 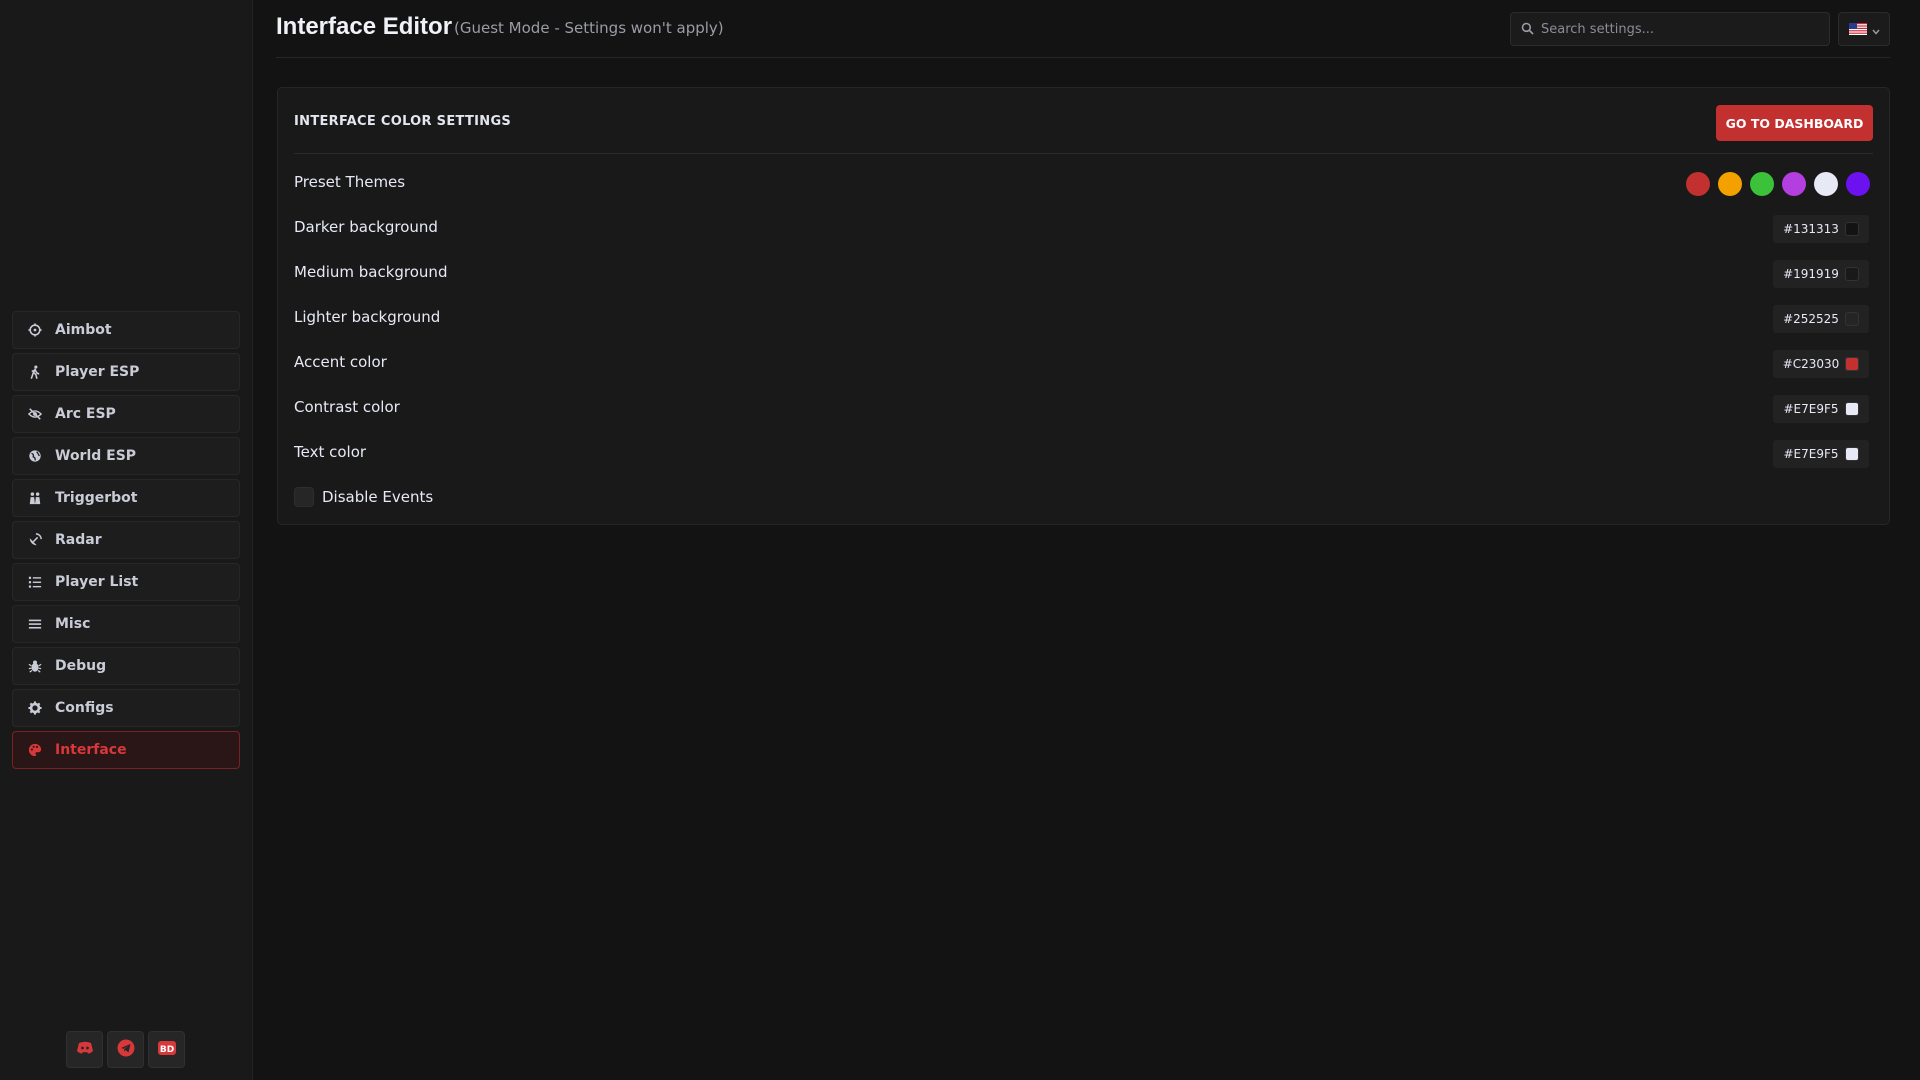 I want to click on darker-background-row: Darker background #131313, so click(x=1083, y=227).